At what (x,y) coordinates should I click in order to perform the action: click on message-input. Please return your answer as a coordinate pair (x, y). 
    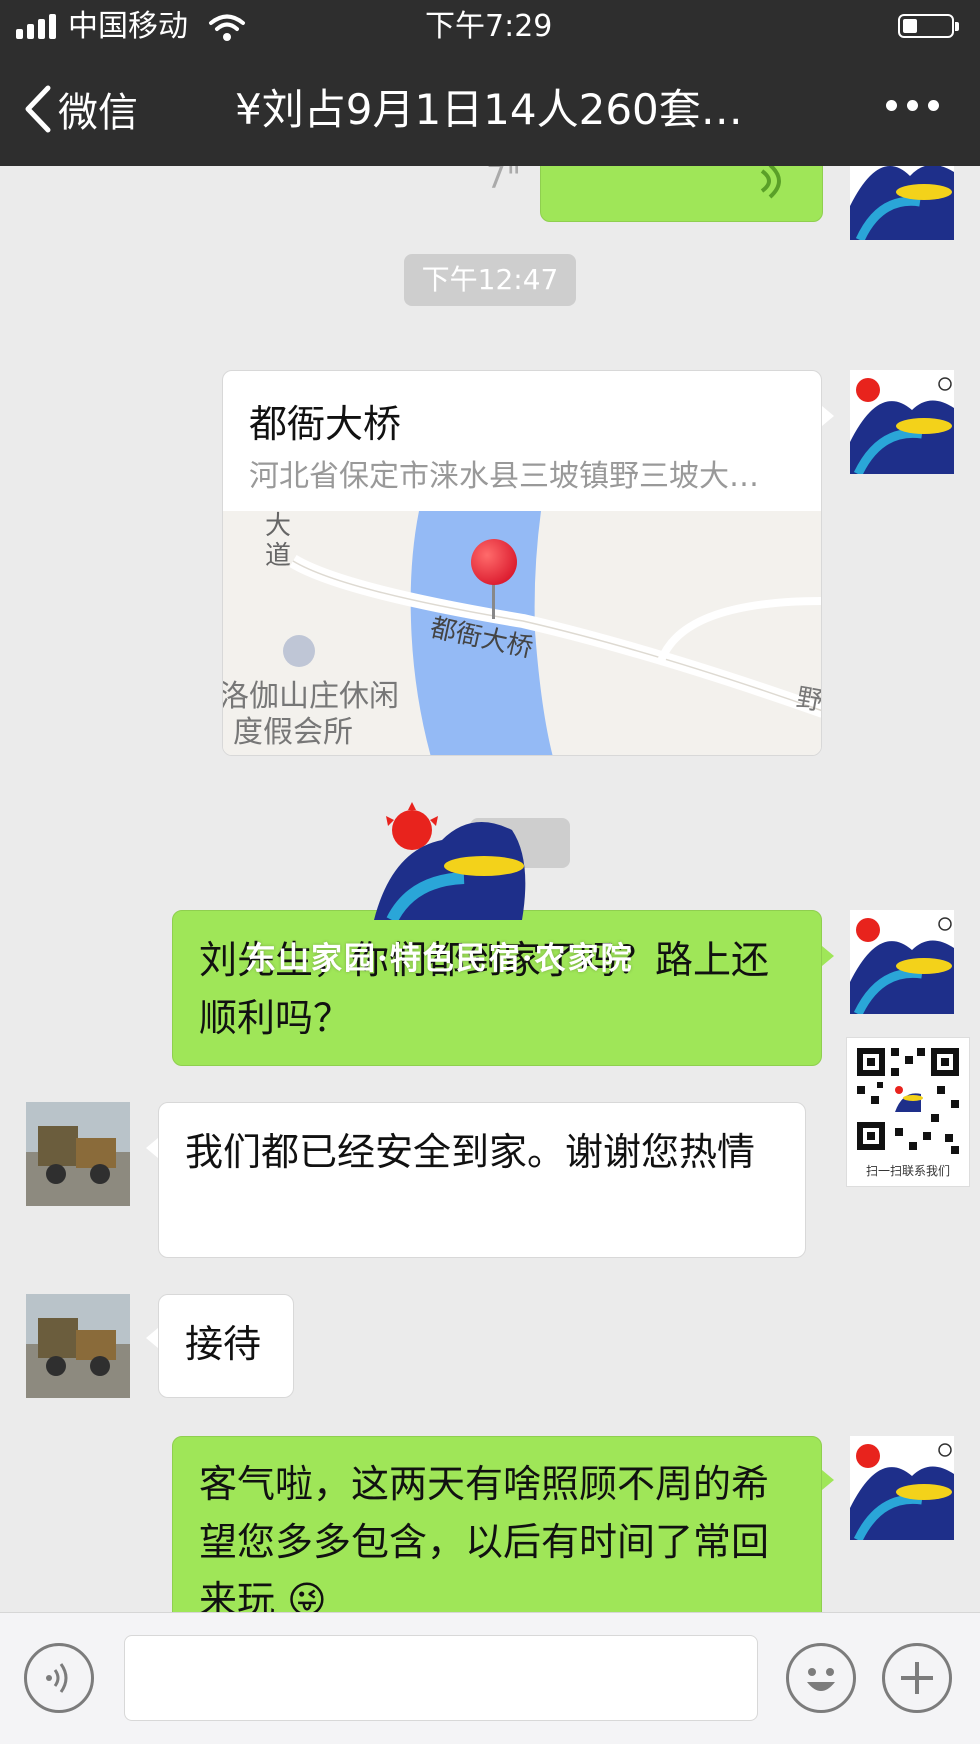
    Looking at the image, I should click on (441, 1678).